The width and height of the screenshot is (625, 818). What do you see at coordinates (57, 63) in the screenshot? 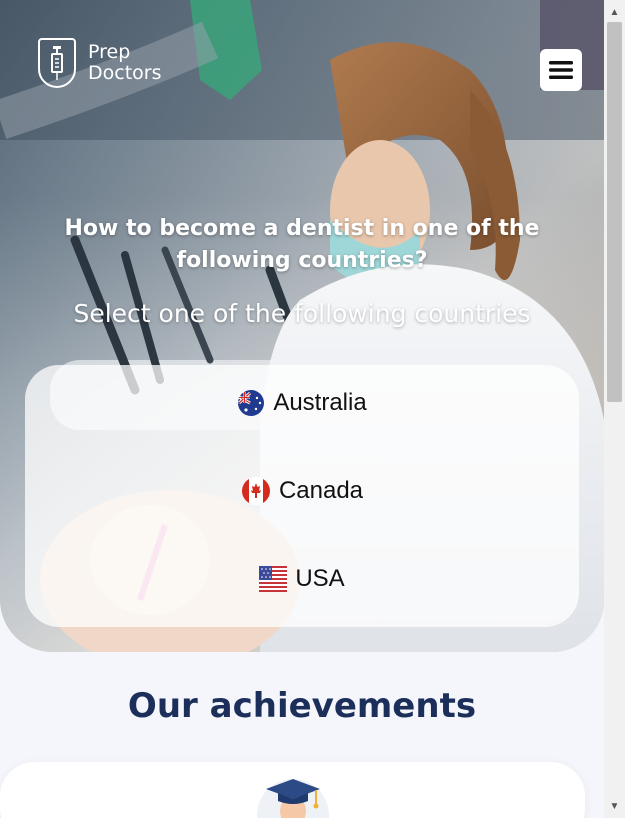
I see `syringe-logo-icon` at bounding box center [57, 63].